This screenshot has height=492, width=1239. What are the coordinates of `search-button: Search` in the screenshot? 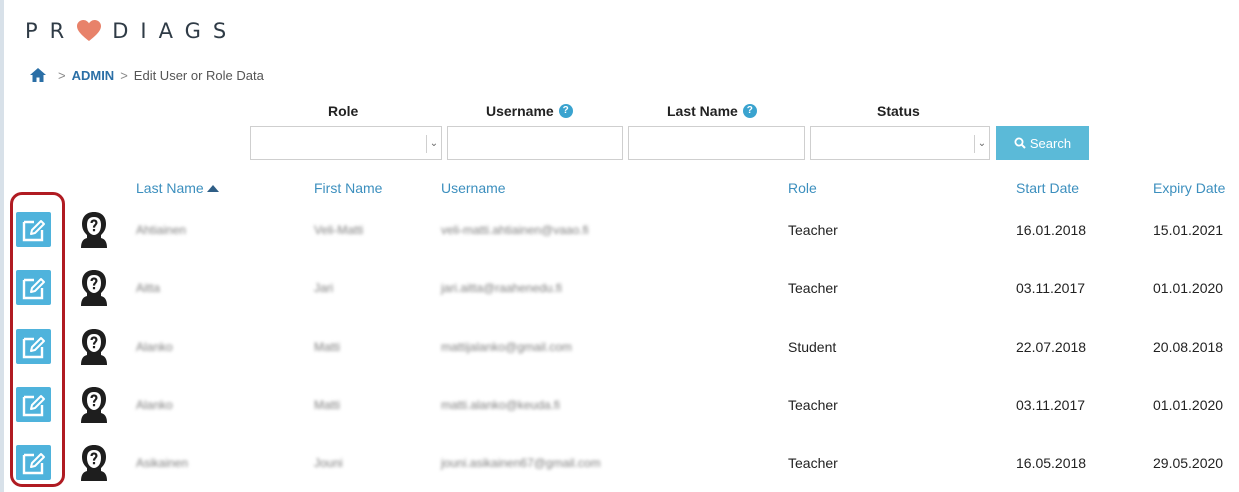 It's located at (1042, 143).